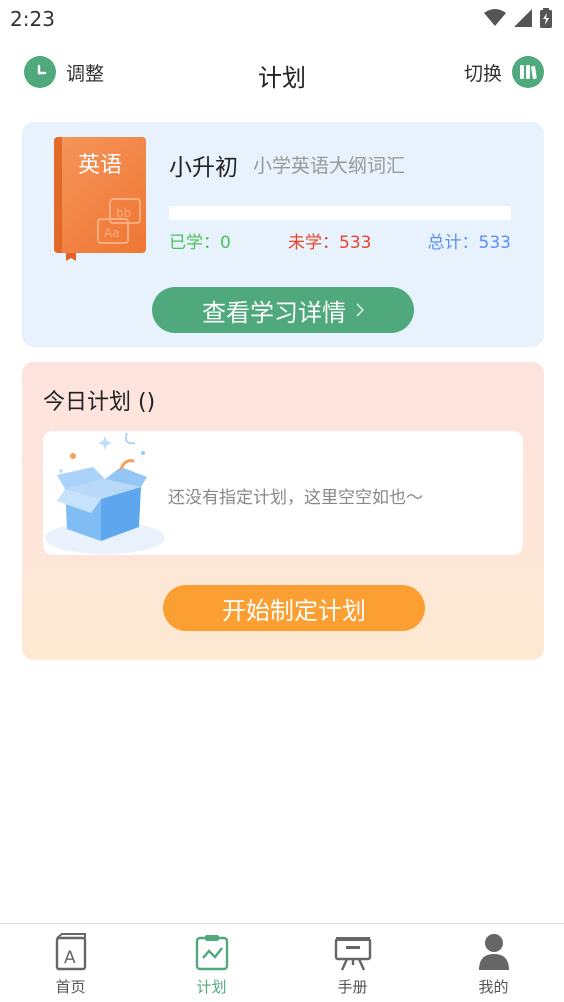 The image size is (564, 1002). What do you see at coordinates (495, 17) in the screenshot?
I see `wifi-icon` at bounding box center [495, 17].